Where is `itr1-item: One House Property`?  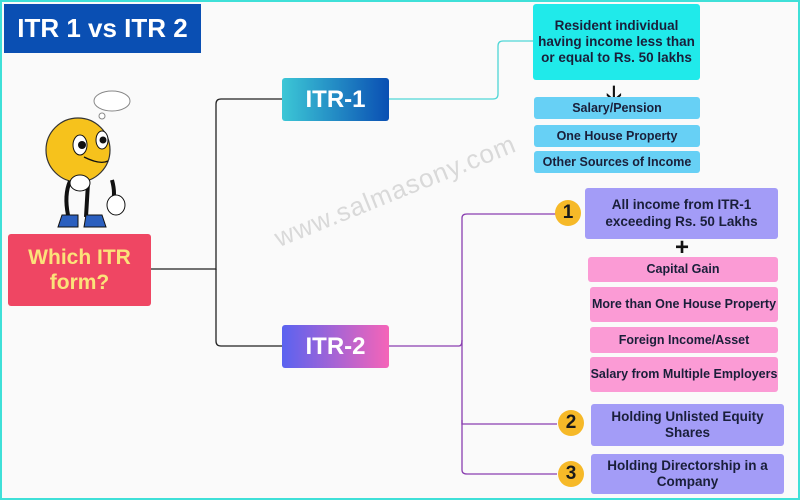 itr1-item: One House Property is located at coordinates (617, 136).